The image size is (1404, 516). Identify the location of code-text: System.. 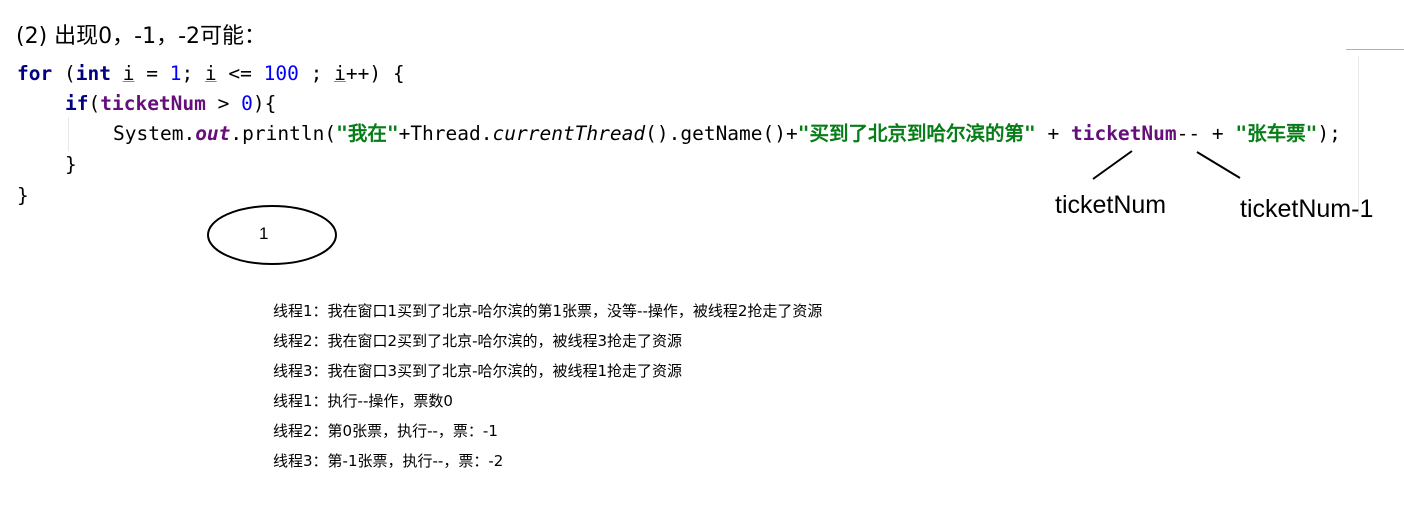
(154, 133).